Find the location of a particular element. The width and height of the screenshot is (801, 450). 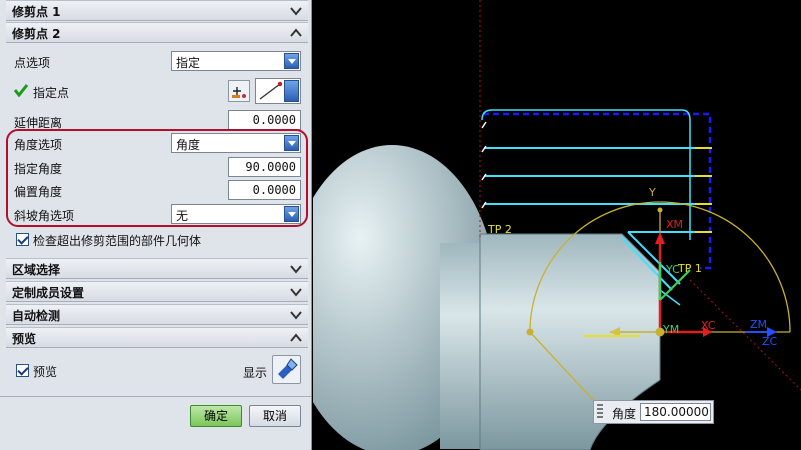

point-dialog-button is located at coordinates (239, 91).